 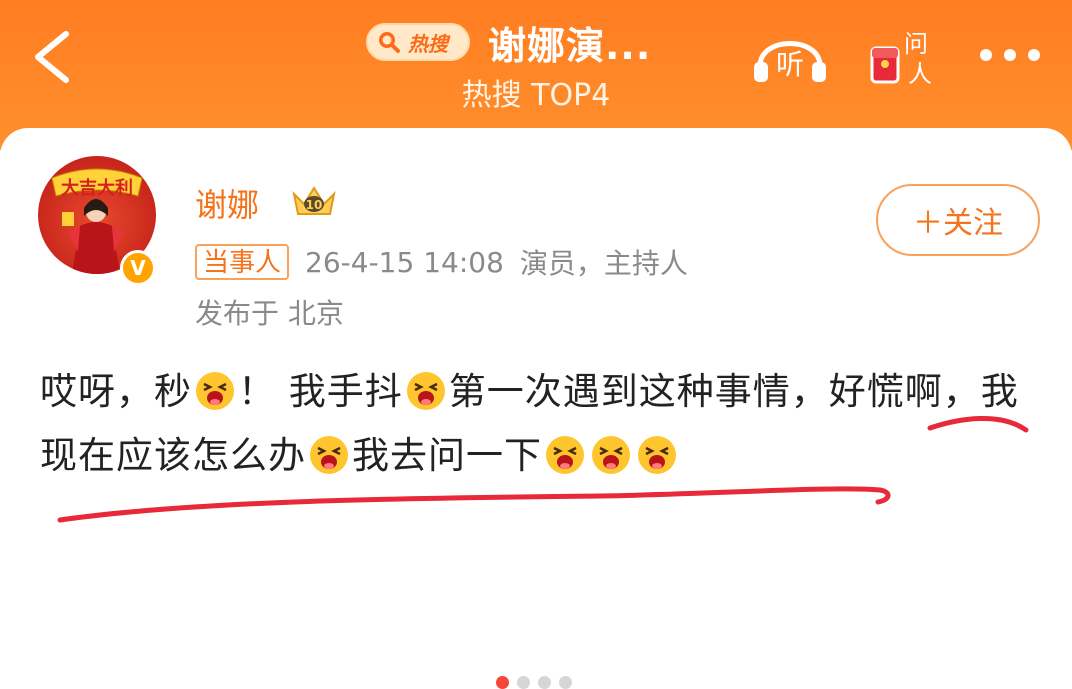 I want to click on post-segment: ！ 我手抖, so click(x=320, y=391).